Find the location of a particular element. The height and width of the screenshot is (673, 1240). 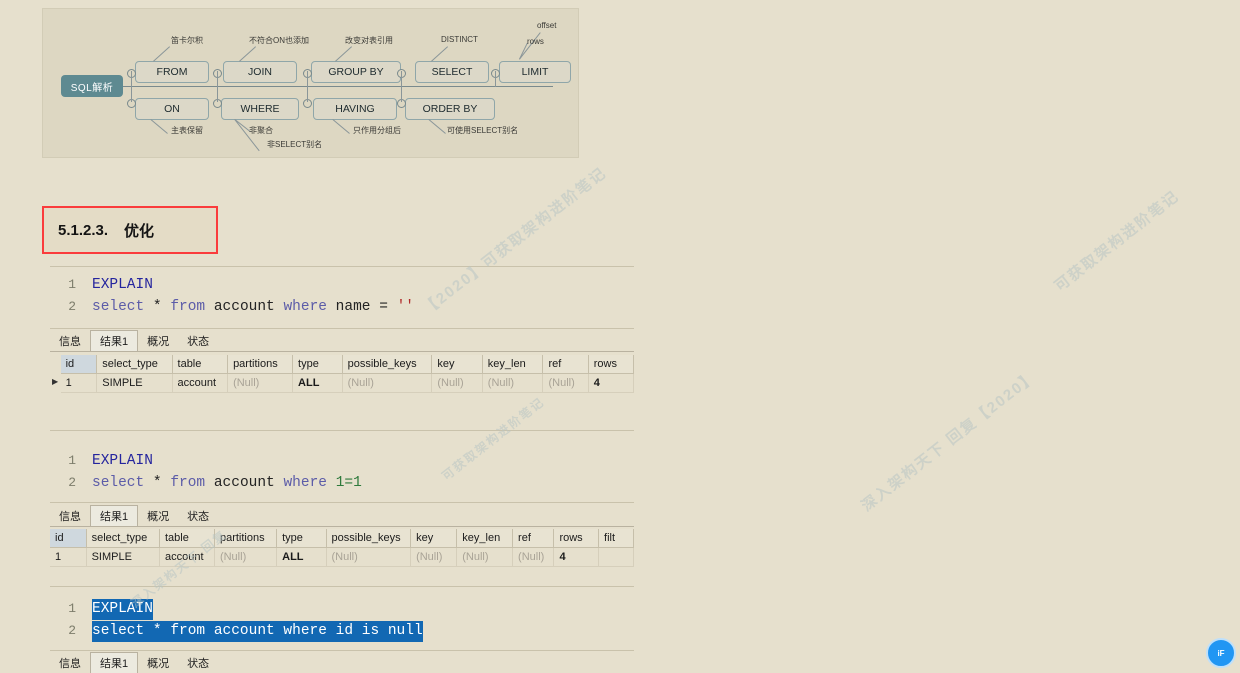

heading-optimize-number: 5.1.2.3. is located at coordinates (83, 230).